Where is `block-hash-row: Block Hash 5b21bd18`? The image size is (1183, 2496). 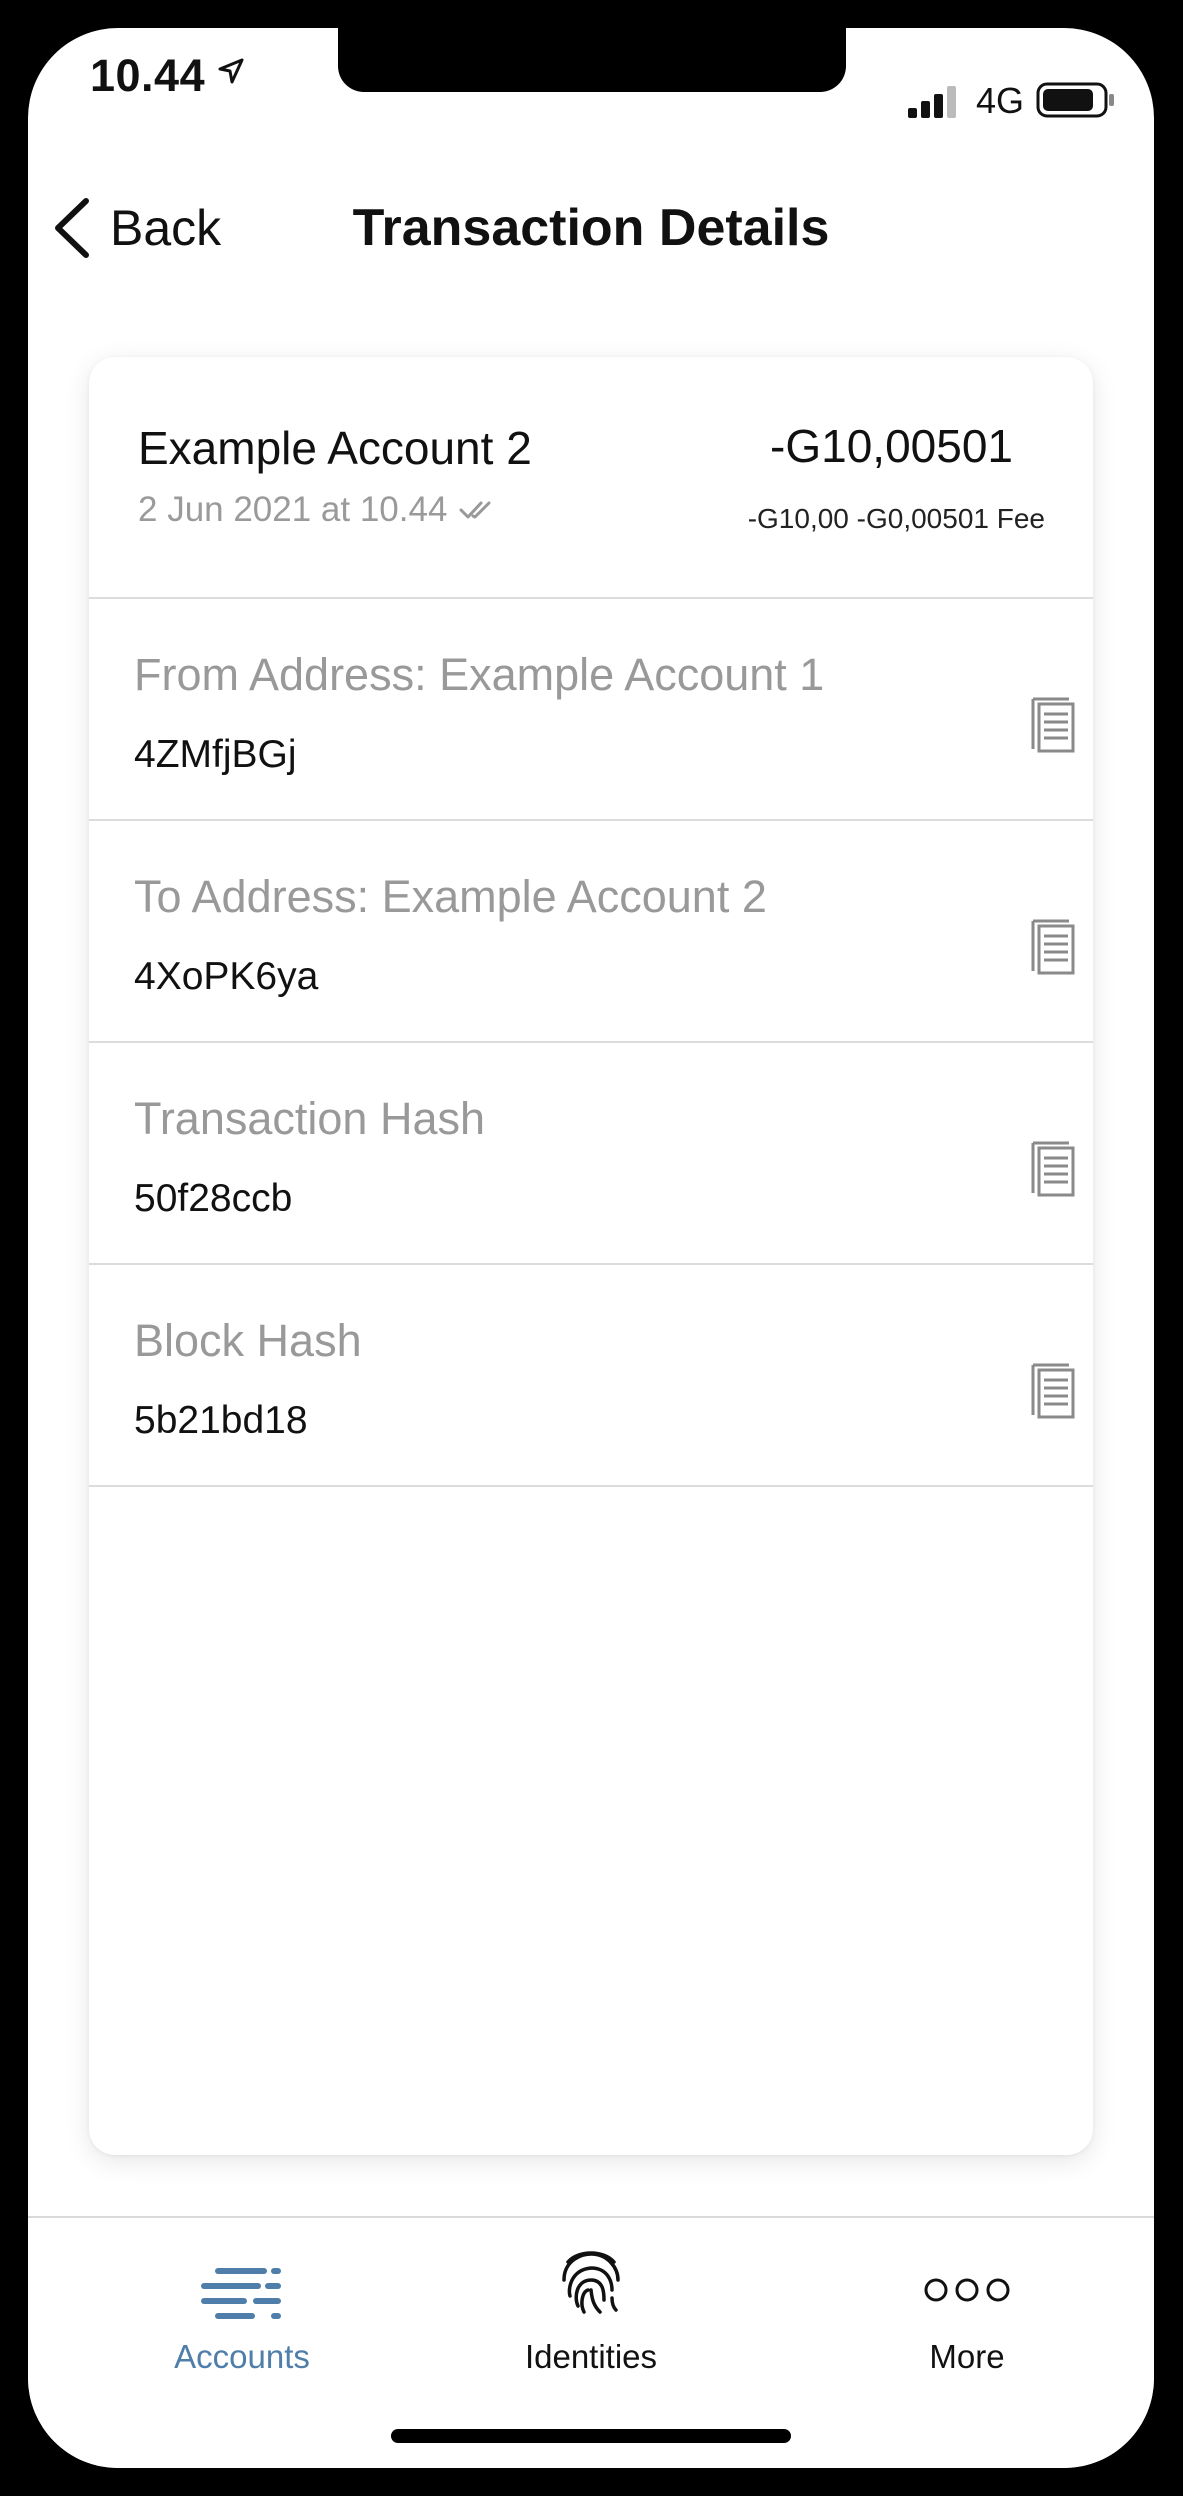 block-hash-row: Block Hash 5b21bd18 is located at coordinates (591, 1376).